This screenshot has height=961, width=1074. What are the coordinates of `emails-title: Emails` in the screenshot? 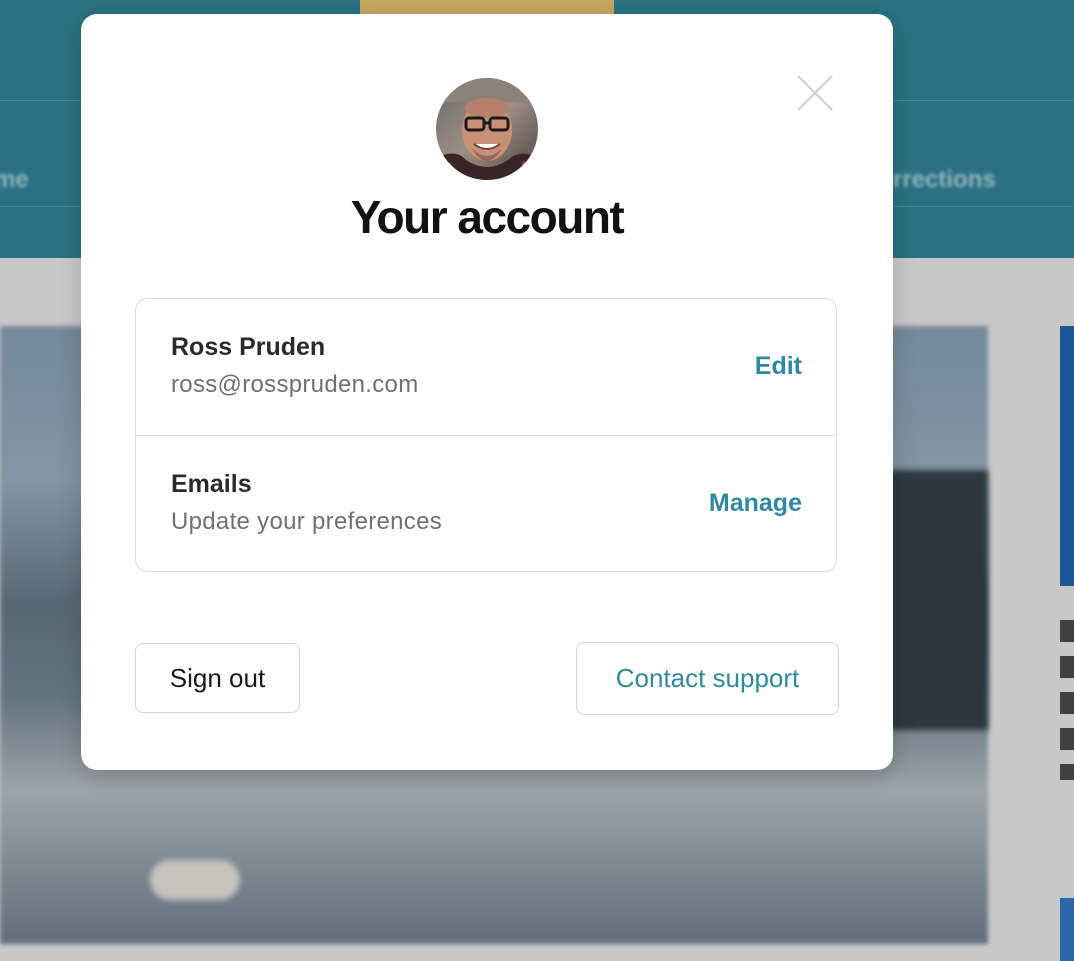 It's located at (211, 484).